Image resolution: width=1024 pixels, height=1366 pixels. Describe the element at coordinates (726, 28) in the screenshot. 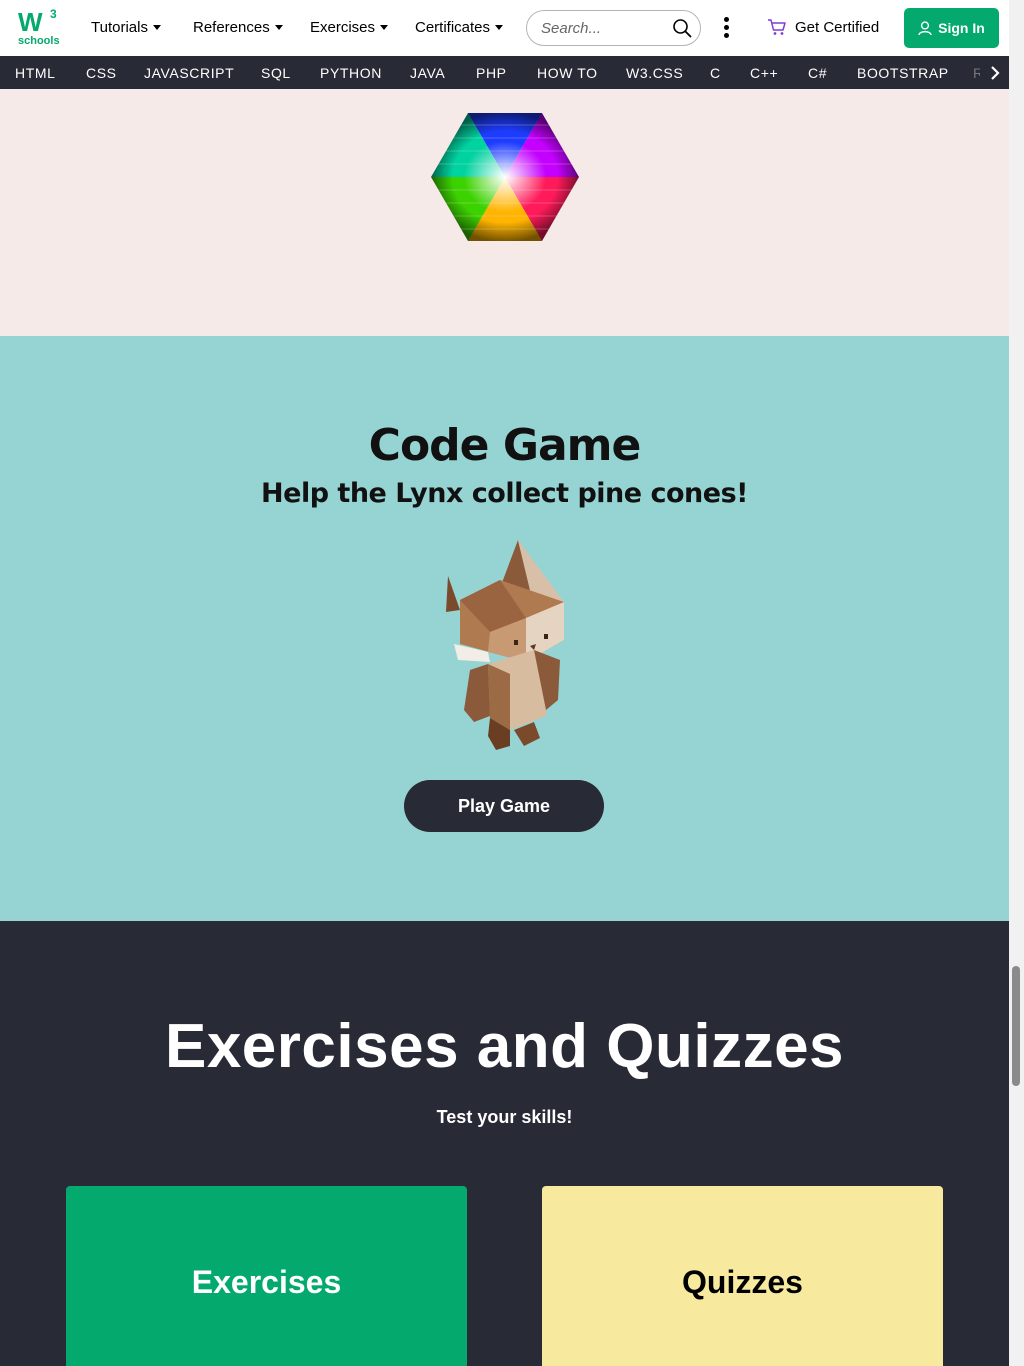

I see `kebab-menu-icon` at that location.